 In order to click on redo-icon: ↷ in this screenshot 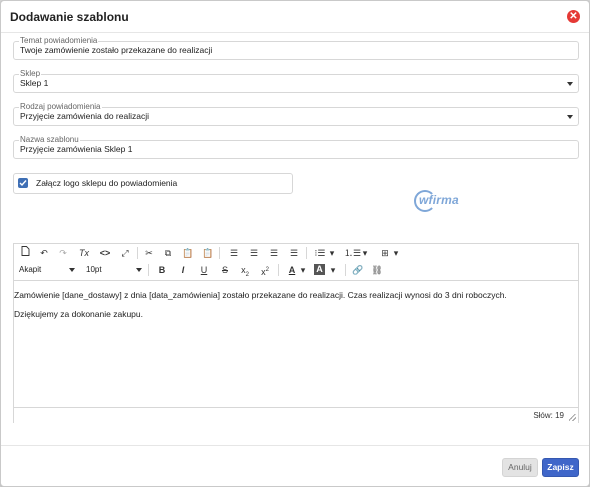, I will do `click(63, 253)`.